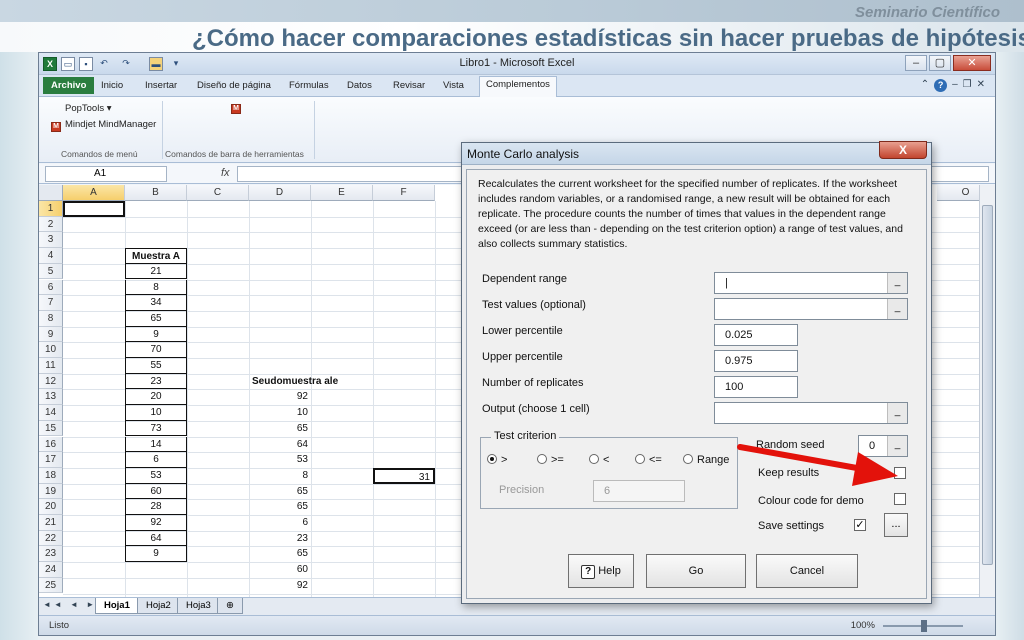 This screenshot has height=640, width=1024. What do you see at coordinates (156, 350) in the screenshot?
I see `muestra-value-cell: 70` at bounding box center [156, 350].